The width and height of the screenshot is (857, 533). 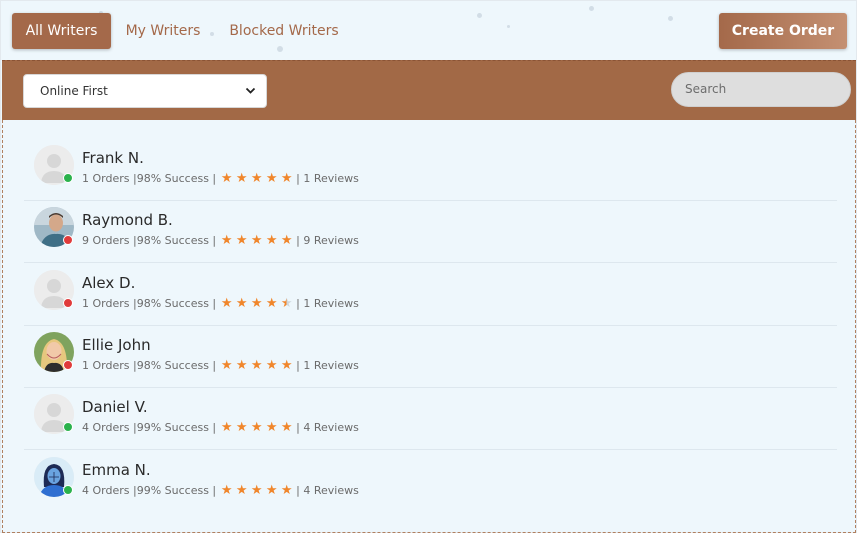 What do you see at coordinates (115, 407) in the screenshot?
I see `writer-name: Daniel V.` at bounding box center [115, 407].